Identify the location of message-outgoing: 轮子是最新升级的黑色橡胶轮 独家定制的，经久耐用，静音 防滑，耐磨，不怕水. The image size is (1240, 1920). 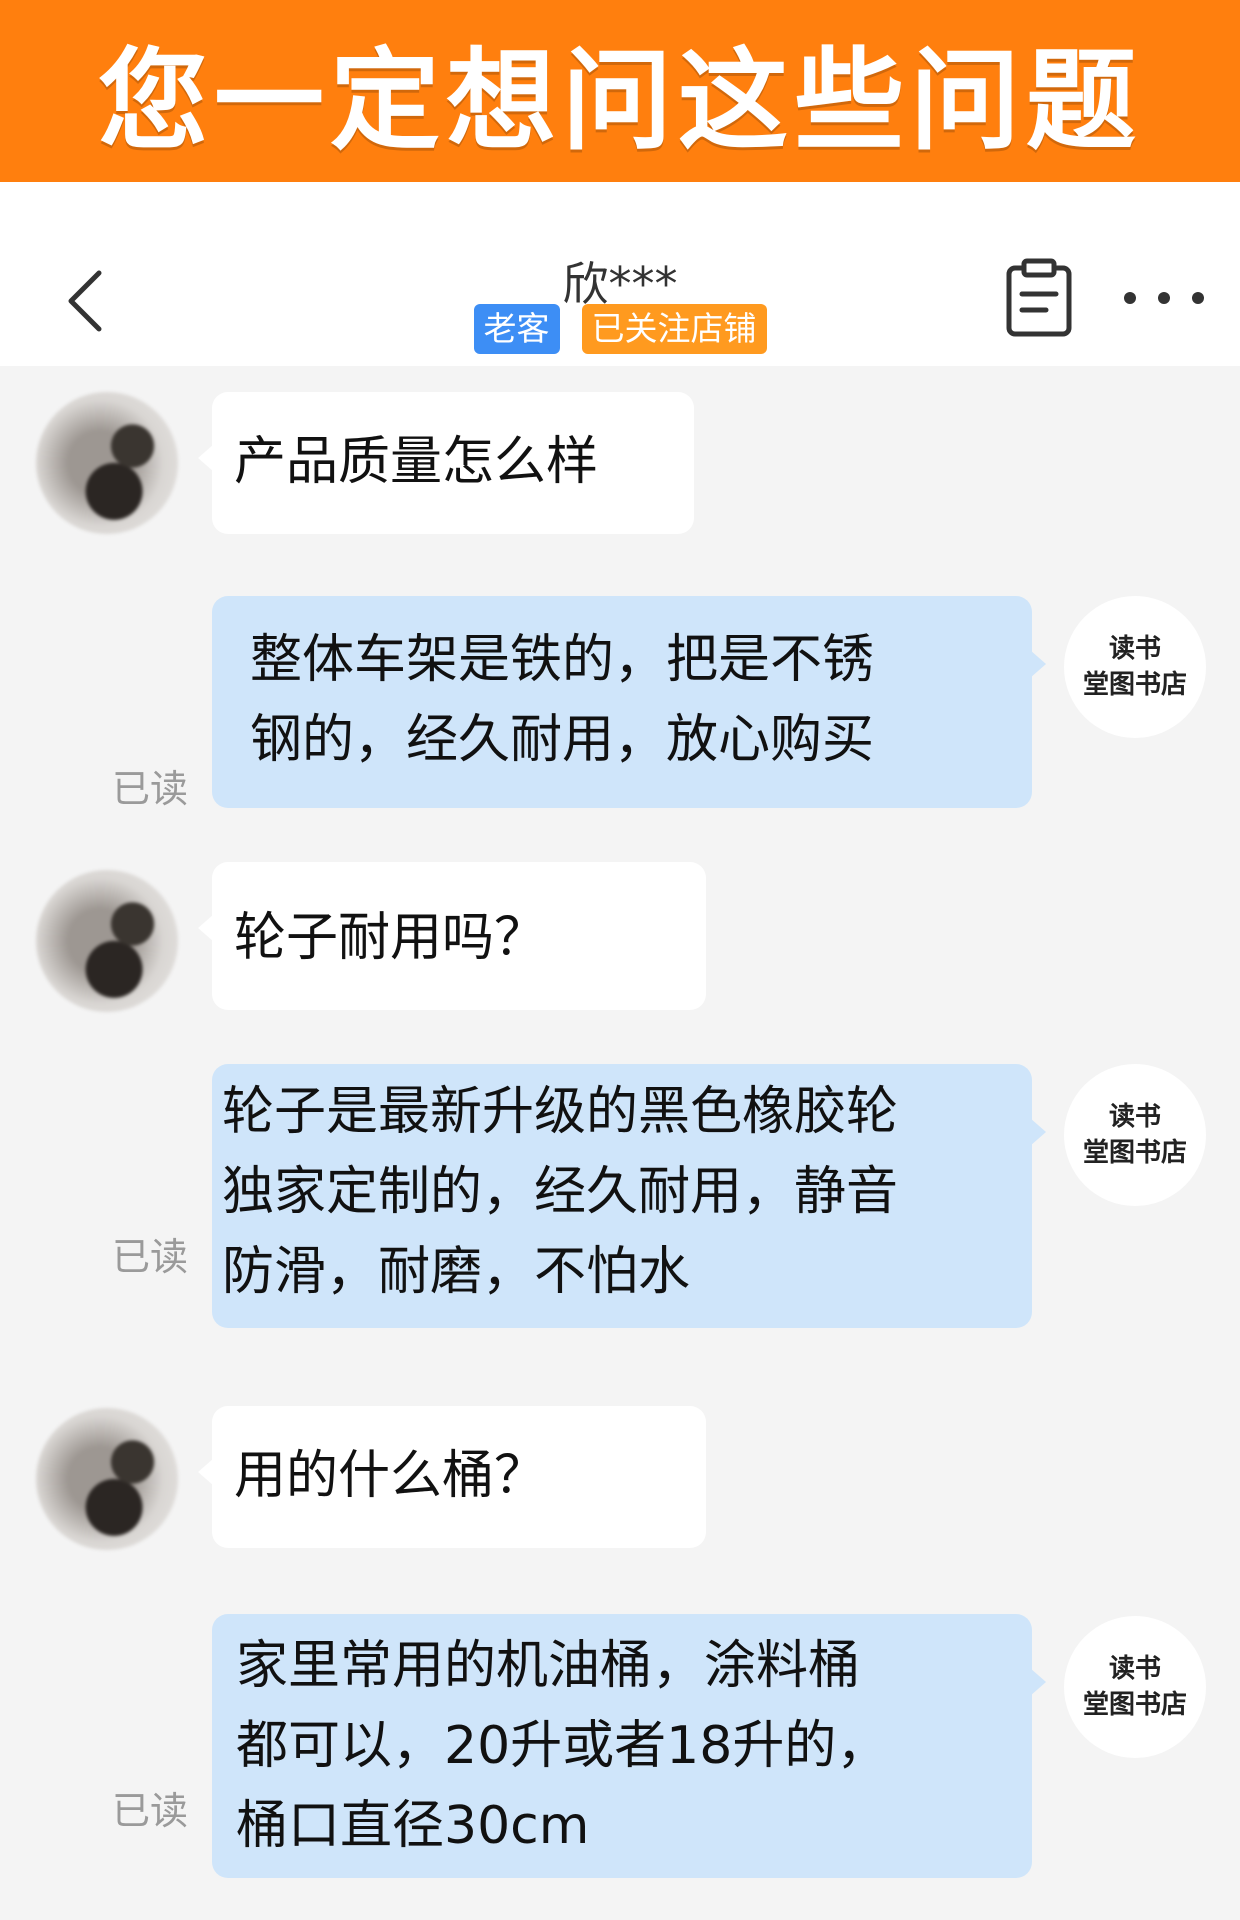
(629, 1196).